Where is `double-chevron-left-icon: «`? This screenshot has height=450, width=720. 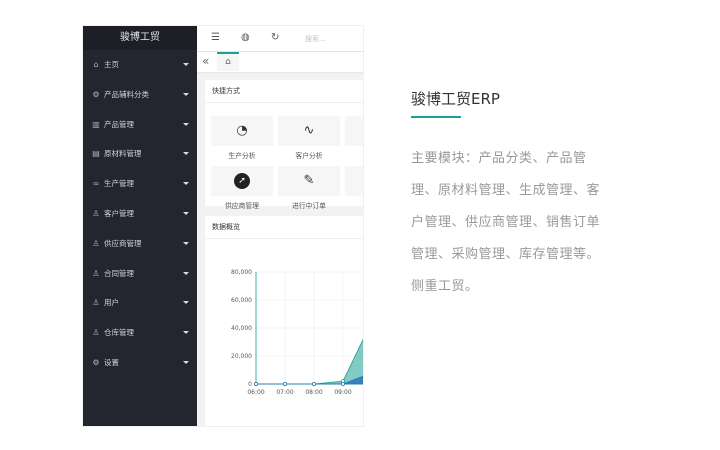
double-chevron-left-icon: « is located at coordinates (205, 61).